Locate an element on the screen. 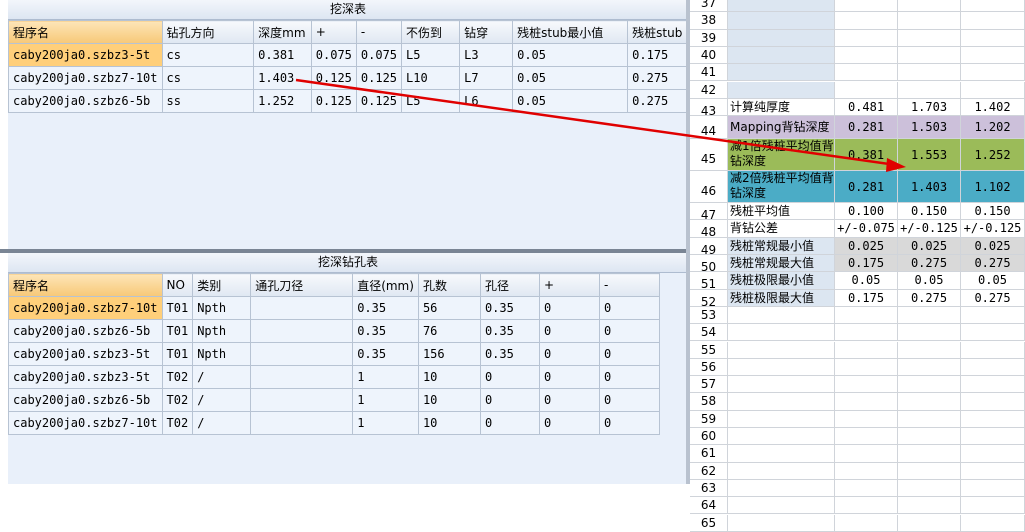  value-cell: 0.281 is located at coordinates (866, 187).